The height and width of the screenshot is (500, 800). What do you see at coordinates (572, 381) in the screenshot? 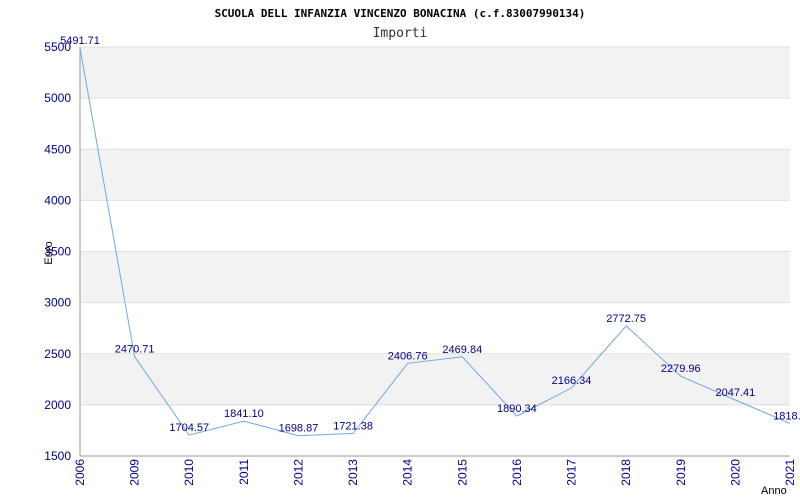
I see `data-label: 2166.34` at bounding box center [572, 381].